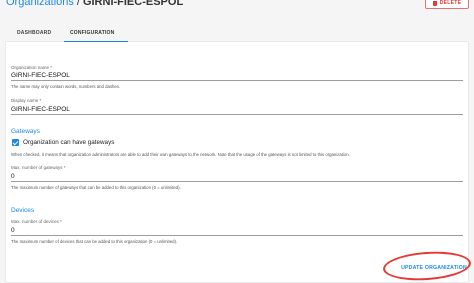  I want to click on devices-section-title: Devices, so click(23, 210).